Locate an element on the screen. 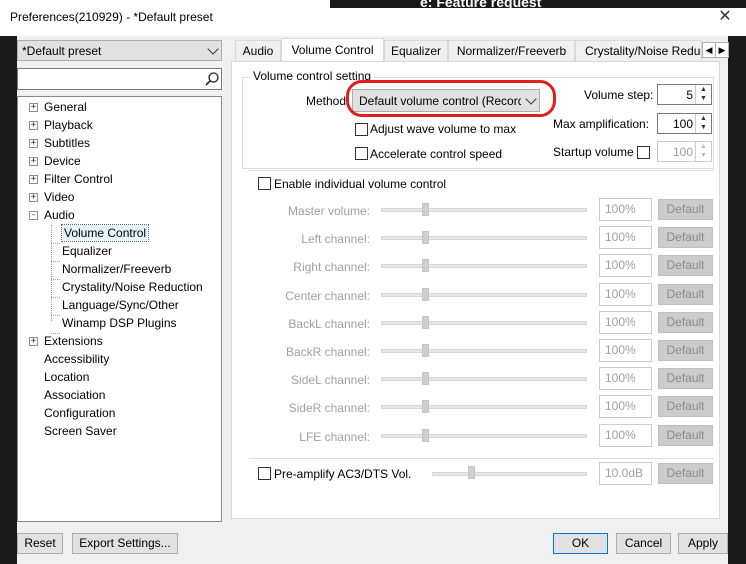 This screenshot has width=746, height=564. tree-item-label: Language/Sync/Other is located at coordinates (120, 305).